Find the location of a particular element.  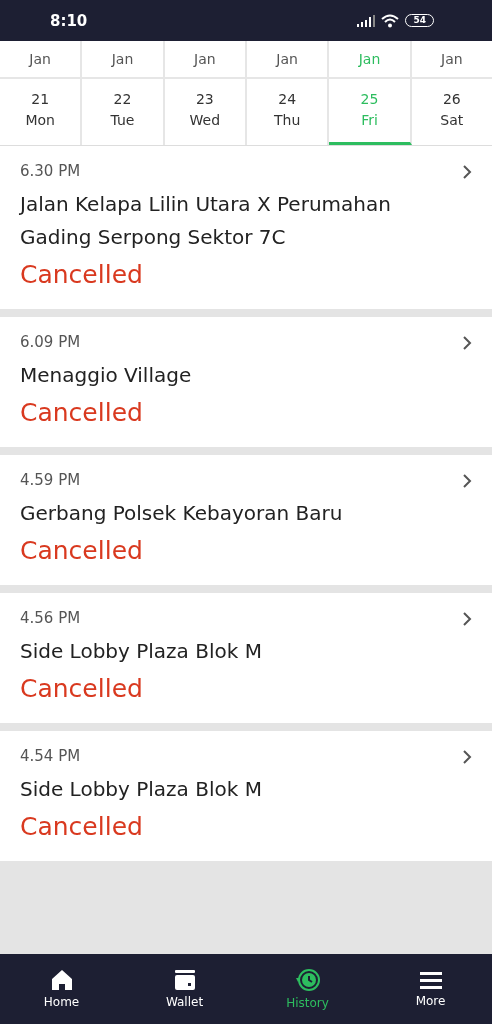

trip-time: 4.56 PM is located at coordinates (51, 618).